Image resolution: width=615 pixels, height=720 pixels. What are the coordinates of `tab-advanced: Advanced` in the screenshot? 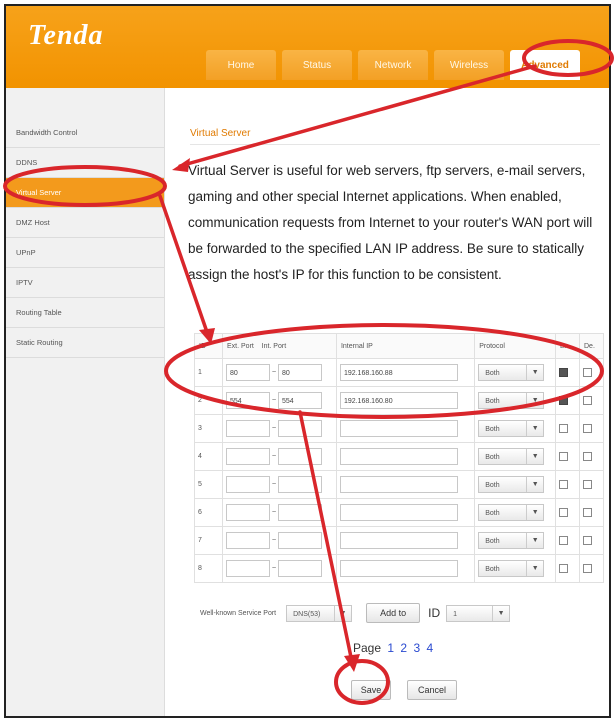 It's located at (545, 65).